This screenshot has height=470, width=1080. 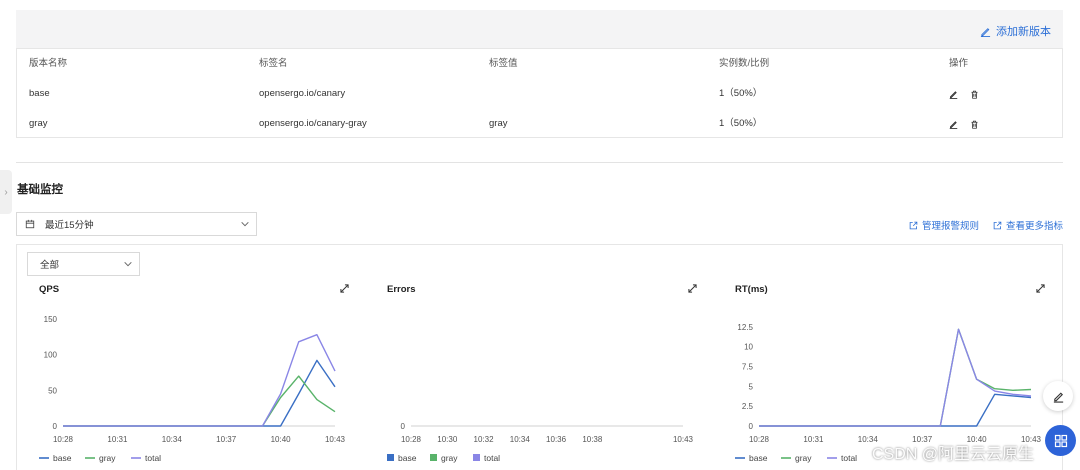 What do you see at coordinates (748, 347) in the screenshot?
I see `y-tick-label: 10` at bounding box center [748, 347].